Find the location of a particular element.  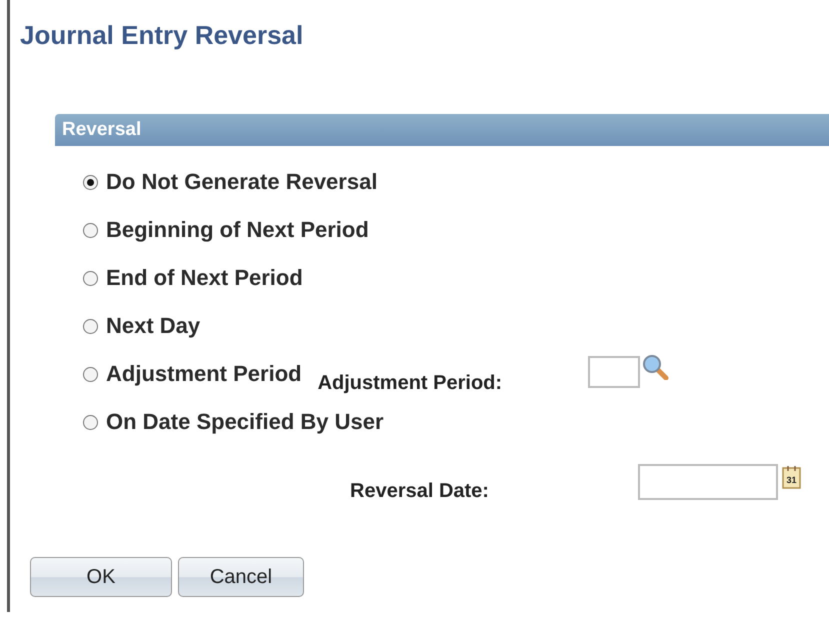

radio-option: Beginning of Next Period is located at coordinates (226, 230).